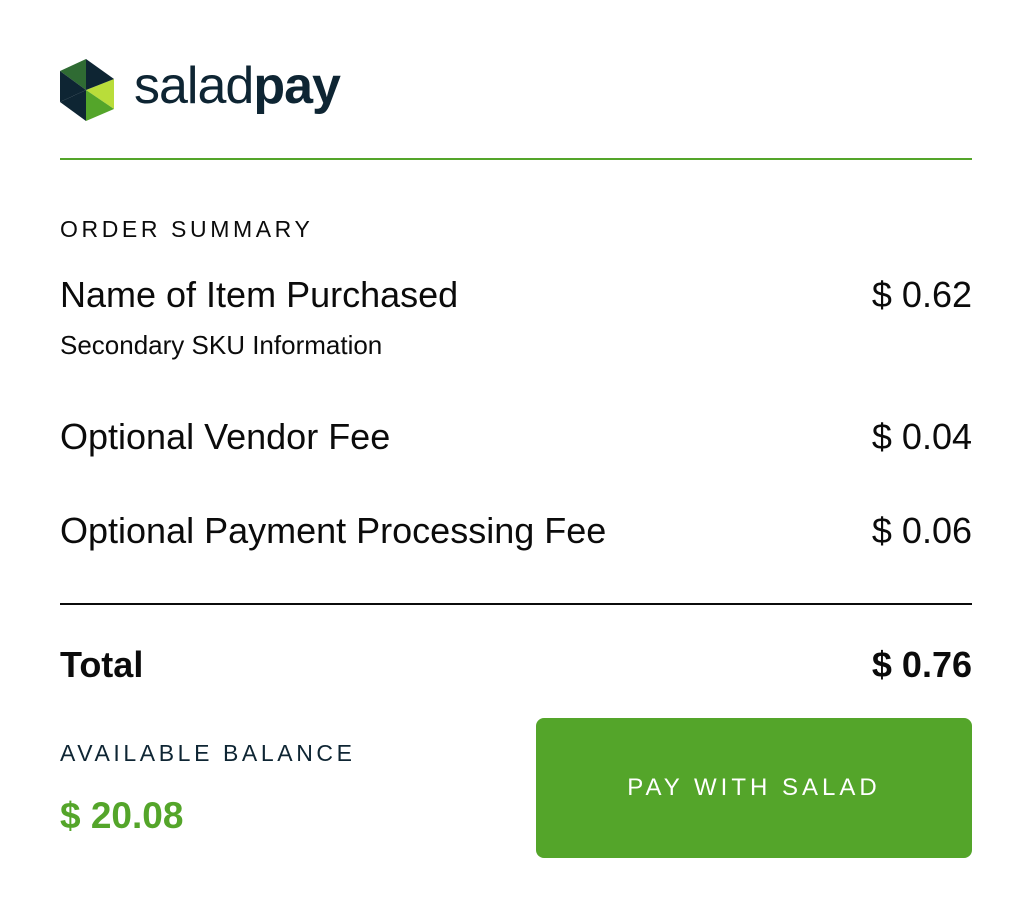 The height and width of the screenshot is (924, 1032). I want to click on processing-fee-row: Optional Payment Processing Fee $ 0.06, so click(516, 531).